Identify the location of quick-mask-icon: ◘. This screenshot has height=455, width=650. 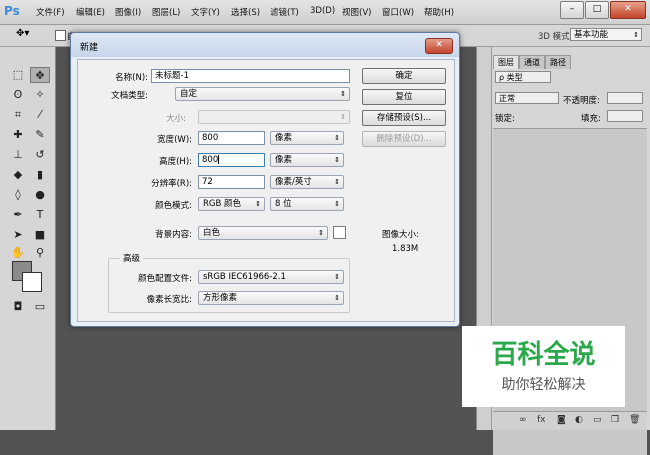
(18, 307).